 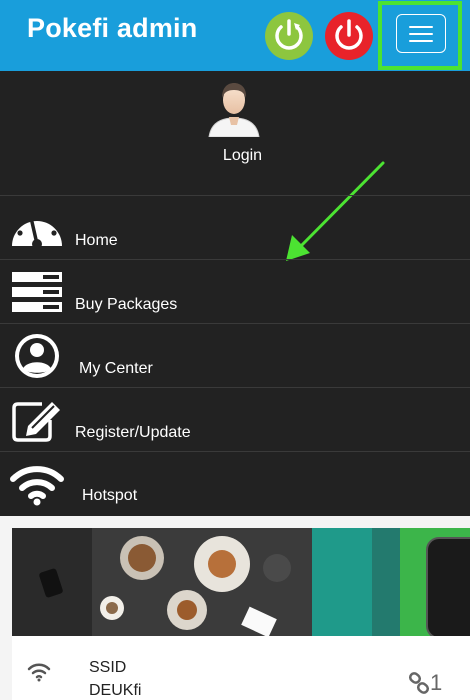 What do you see at coordinates (234, 110) in the screenshot?
I see `user-avatar-icon` at bounding box center [234, 110].